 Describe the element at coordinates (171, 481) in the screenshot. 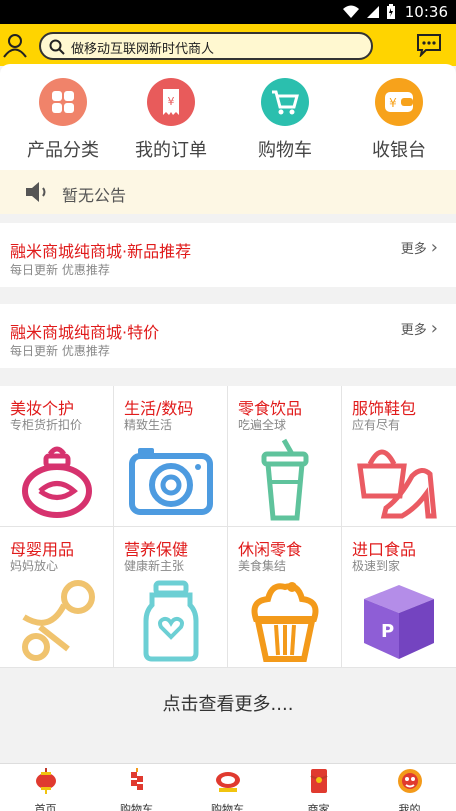

I see `camera-icon` at that location.